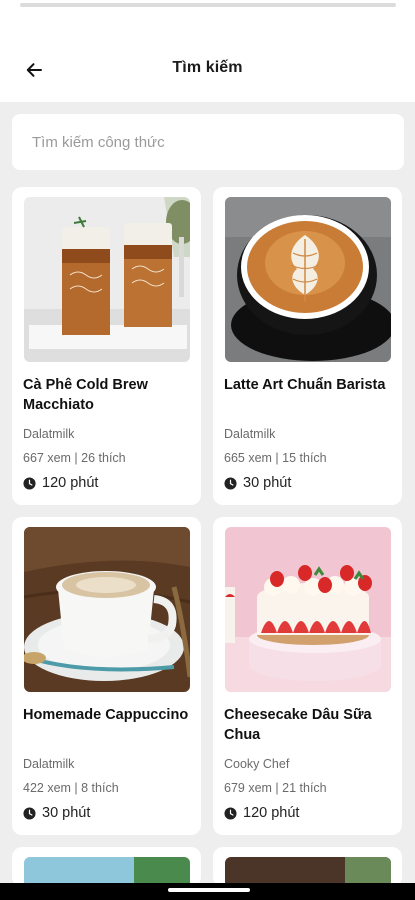 The height and width of the screenshot is (900, 415). What do you see at coordinates (85, 395) in the screenshot?
I see `recipe-title: Cà Phê Cold Brew Macchiato` at bounding box center [85, 395].